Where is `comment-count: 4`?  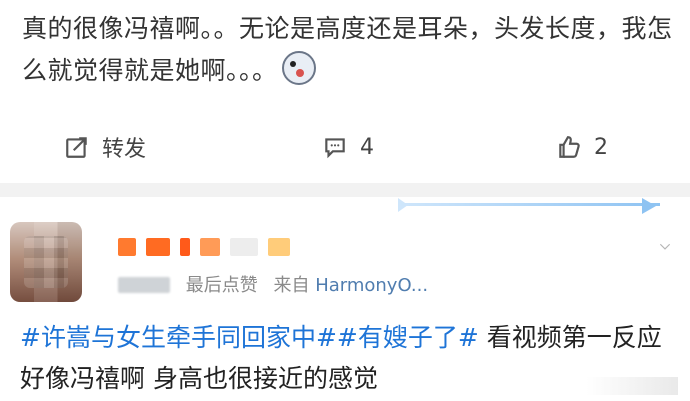 comment-count: 4 is located at coordinates (367, 147).